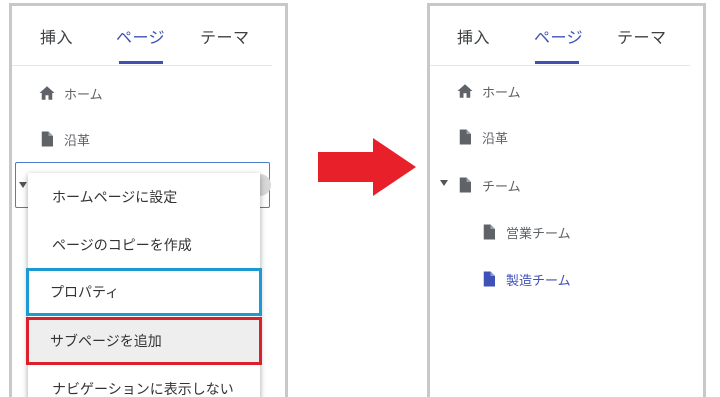 This screenshot has width=720, height=397. I want to click on menu-item-add-subpage: サブページを追加, so click(144, 341).